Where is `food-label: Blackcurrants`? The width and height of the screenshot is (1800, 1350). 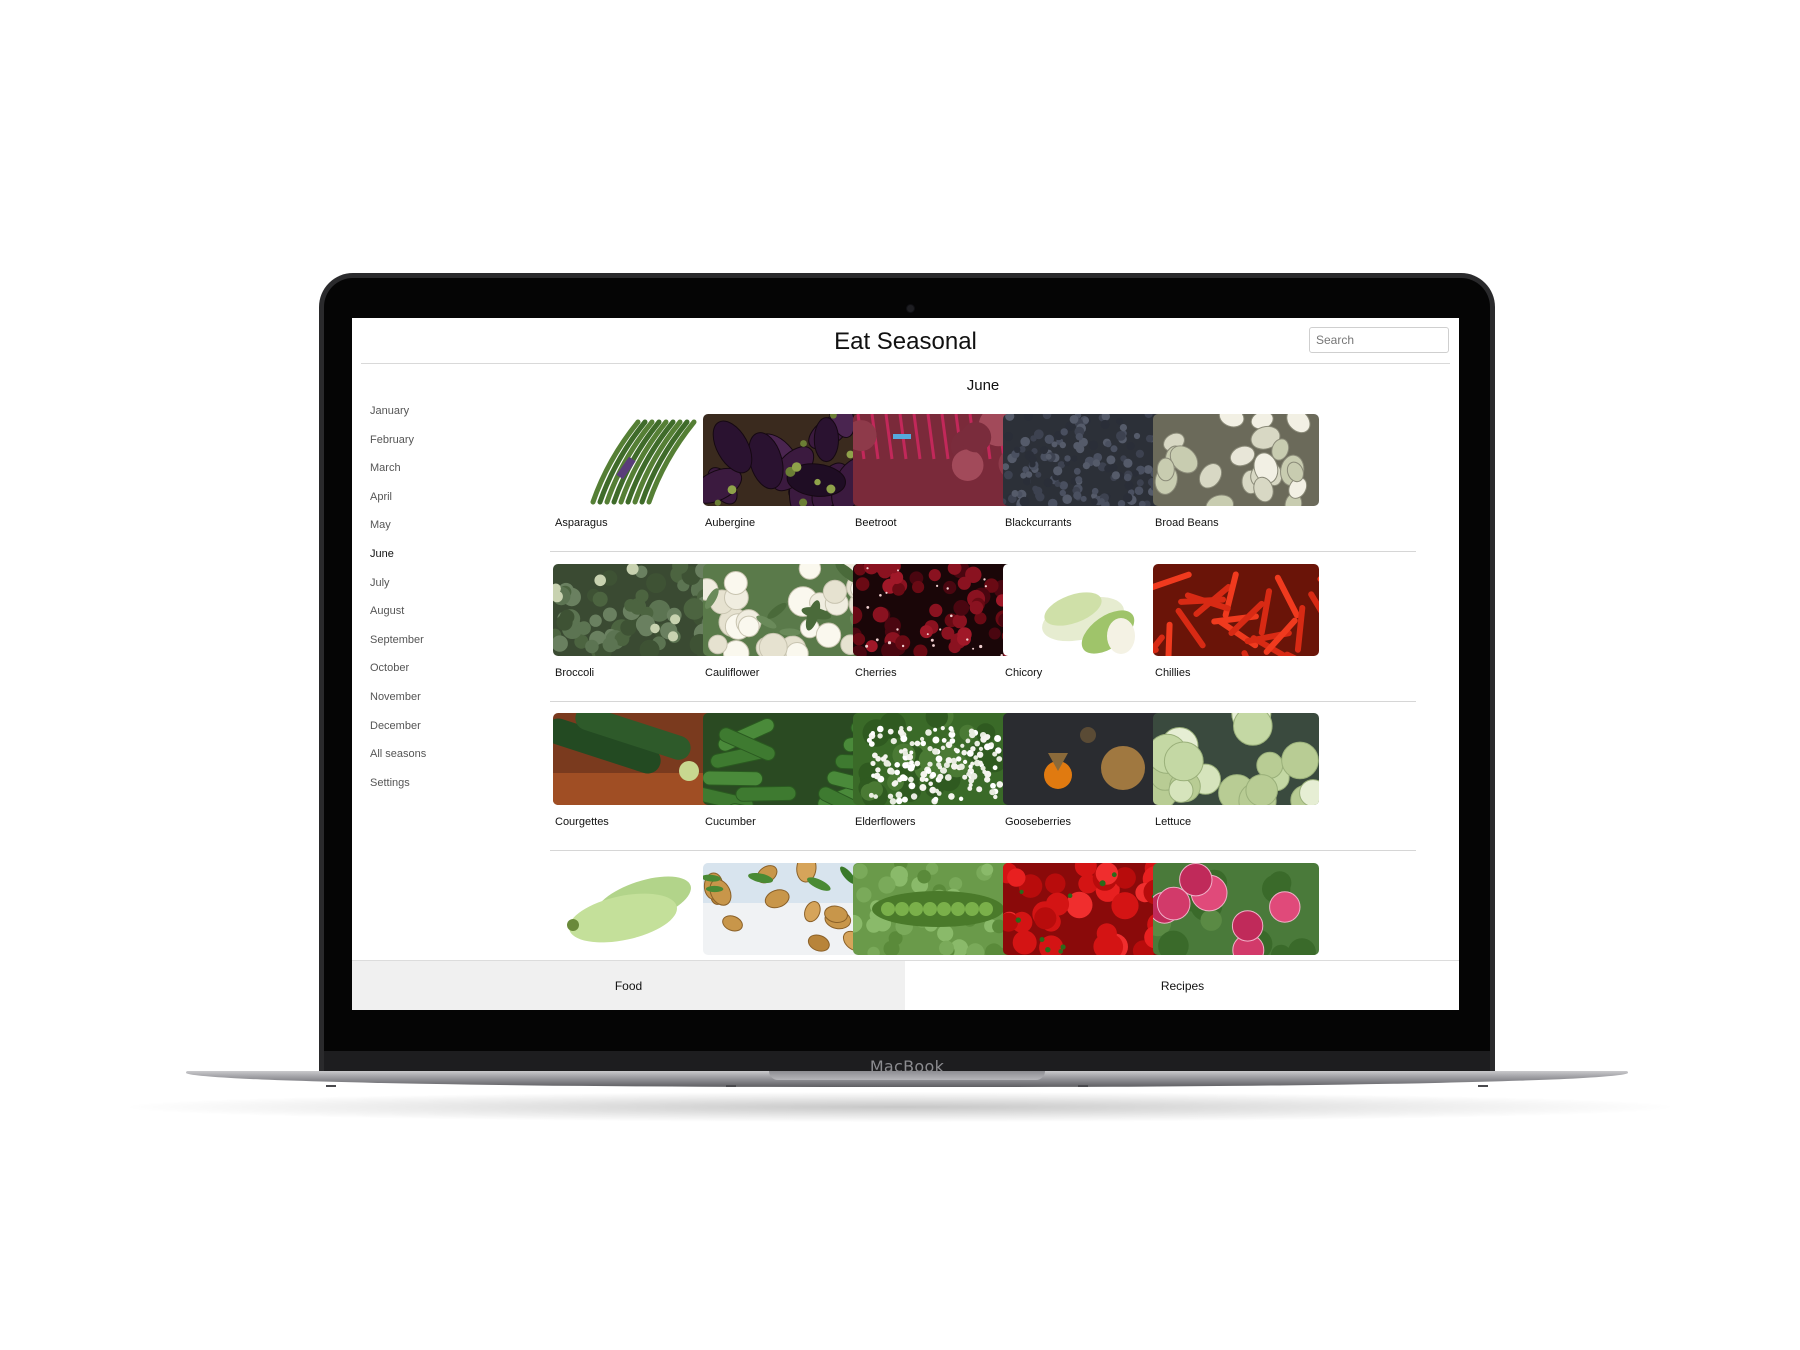
food-label: Blackcurrants is located at coordinates (1038, 523).